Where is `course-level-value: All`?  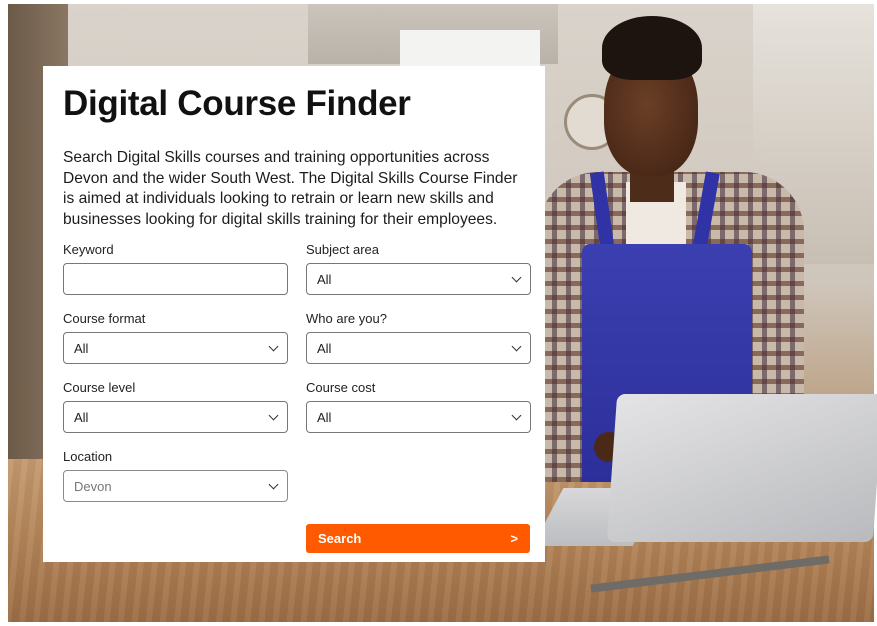
course-level-value: All is located at coordinates (81, 417).